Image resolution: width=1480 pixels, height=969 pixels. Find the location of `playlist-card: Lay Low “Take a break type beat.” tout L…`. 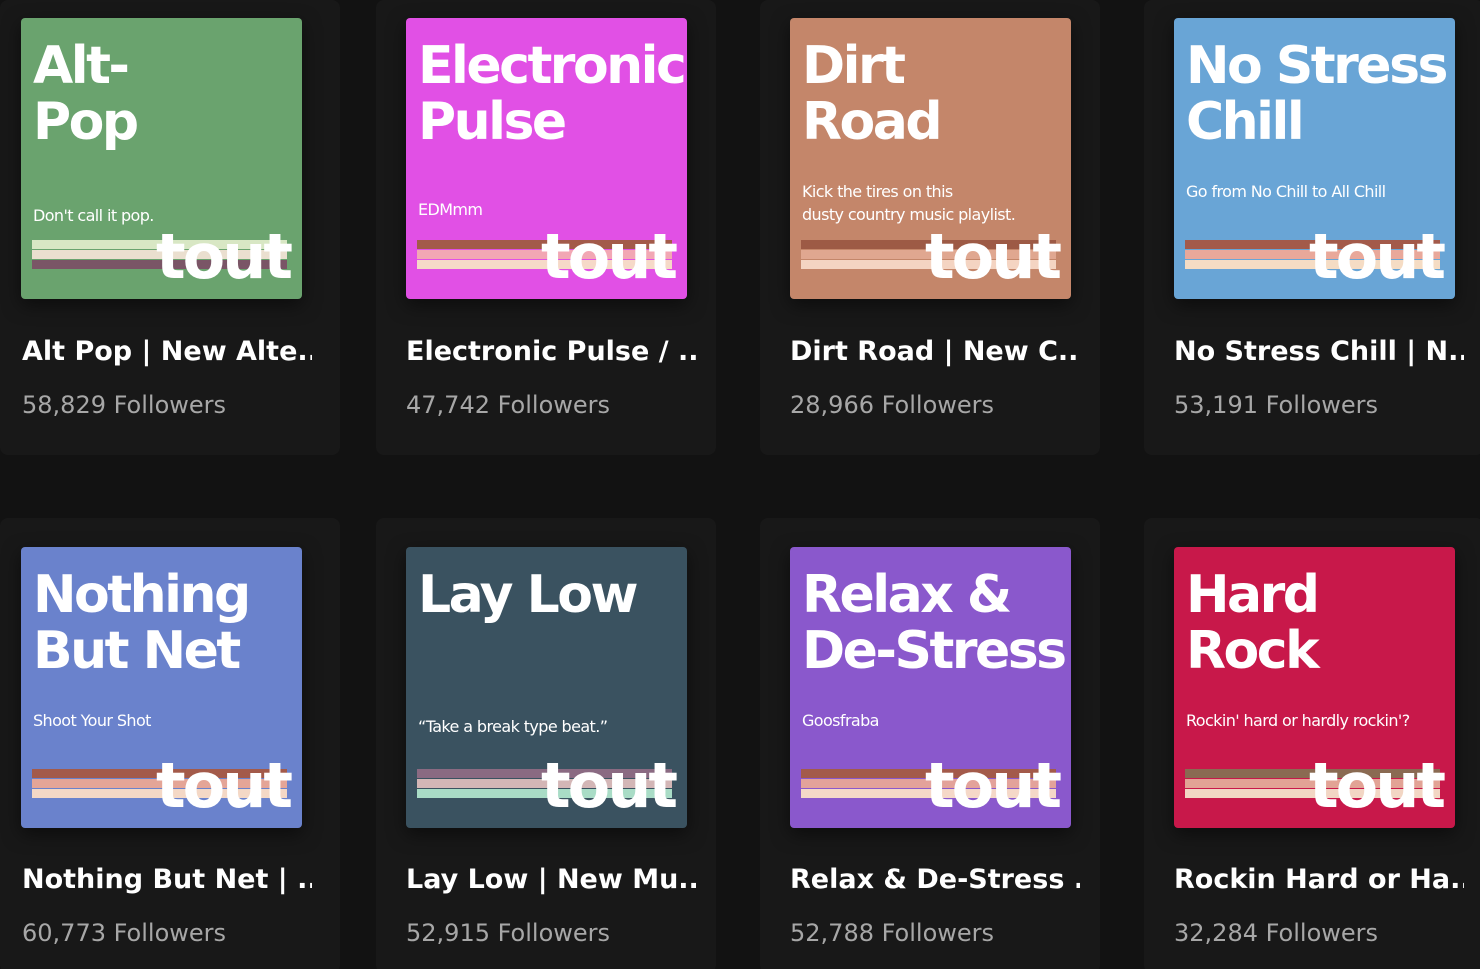

playlist-card: Lay Low “Take a break type beat.” tout L… is located at coordinates (546, 743).